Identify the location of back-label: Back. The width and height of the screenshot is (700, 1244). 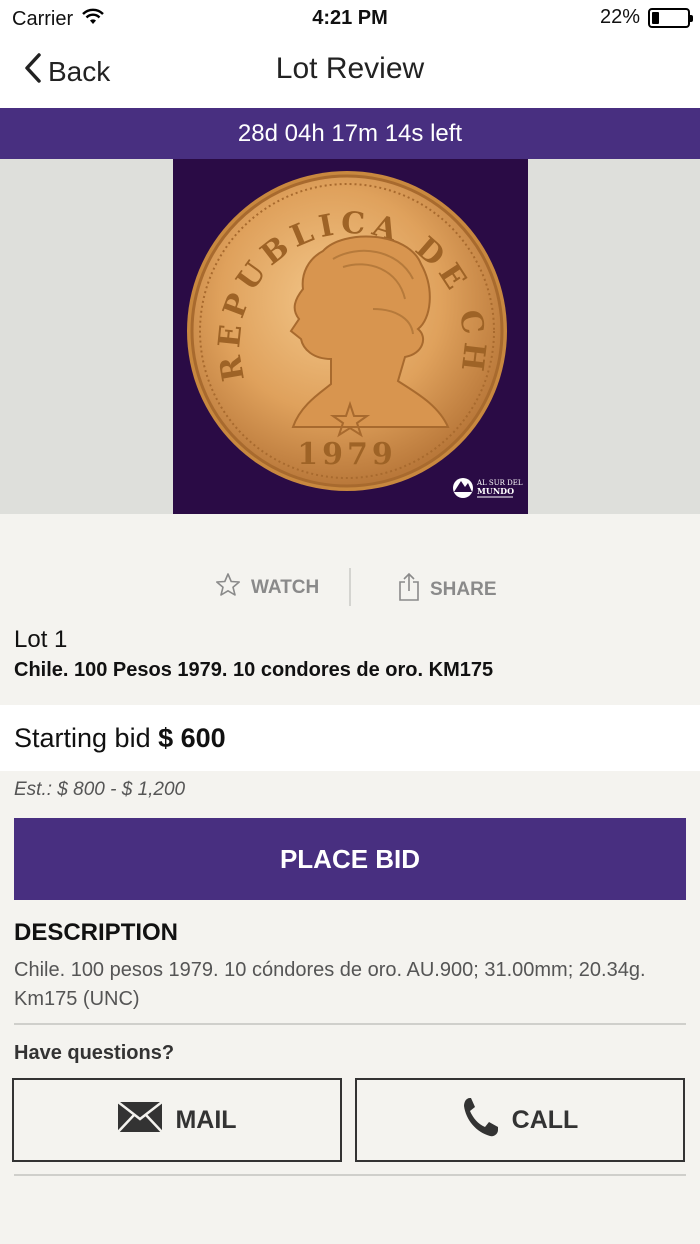
(79, 71).